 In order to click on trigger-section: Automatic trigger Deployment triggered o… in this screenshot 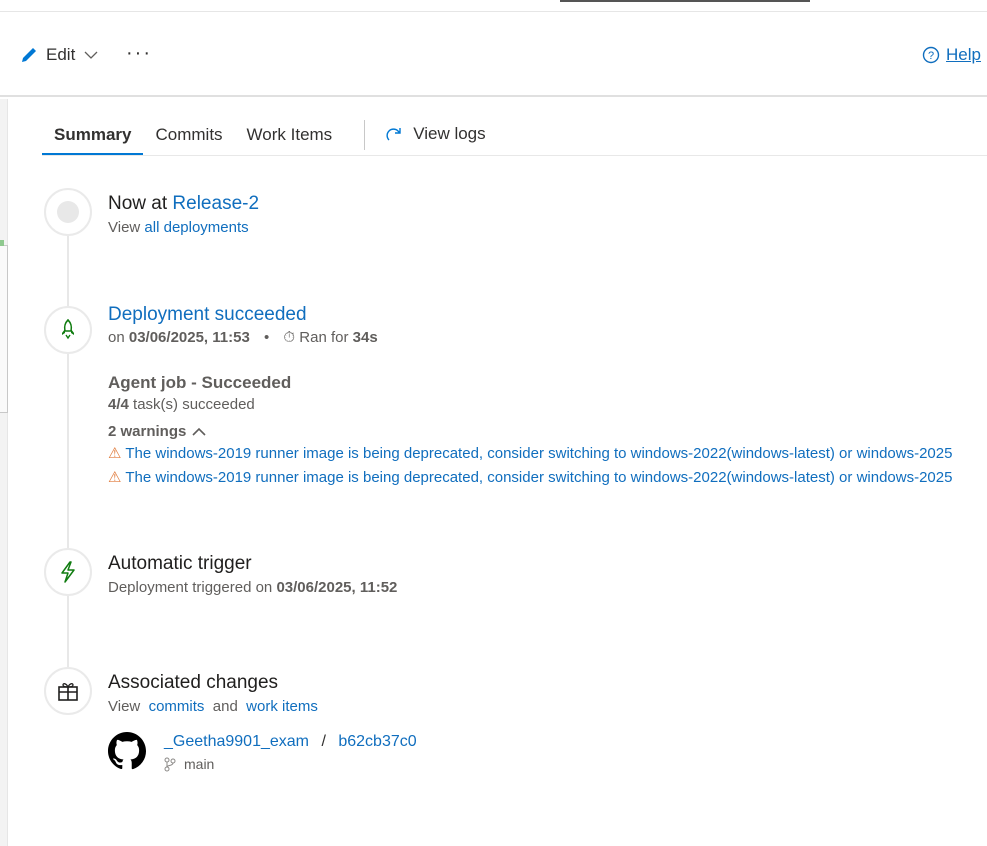, I will do `click(253, 574)`.